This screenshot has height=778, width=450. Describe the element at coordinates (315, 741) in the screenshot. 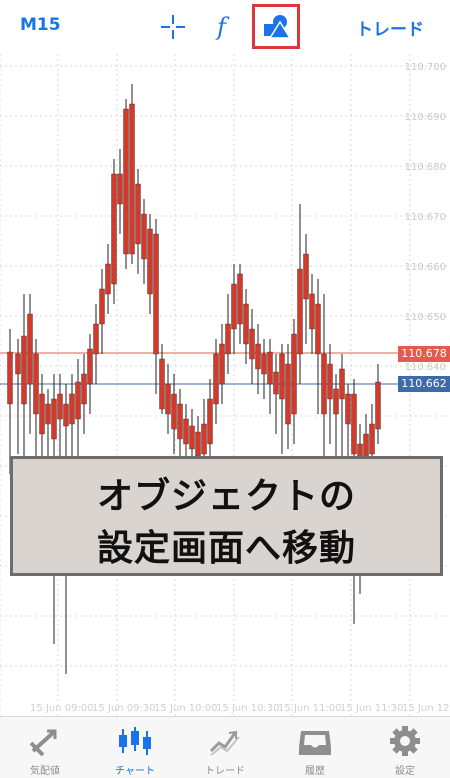

I see `history-icon` at that location.